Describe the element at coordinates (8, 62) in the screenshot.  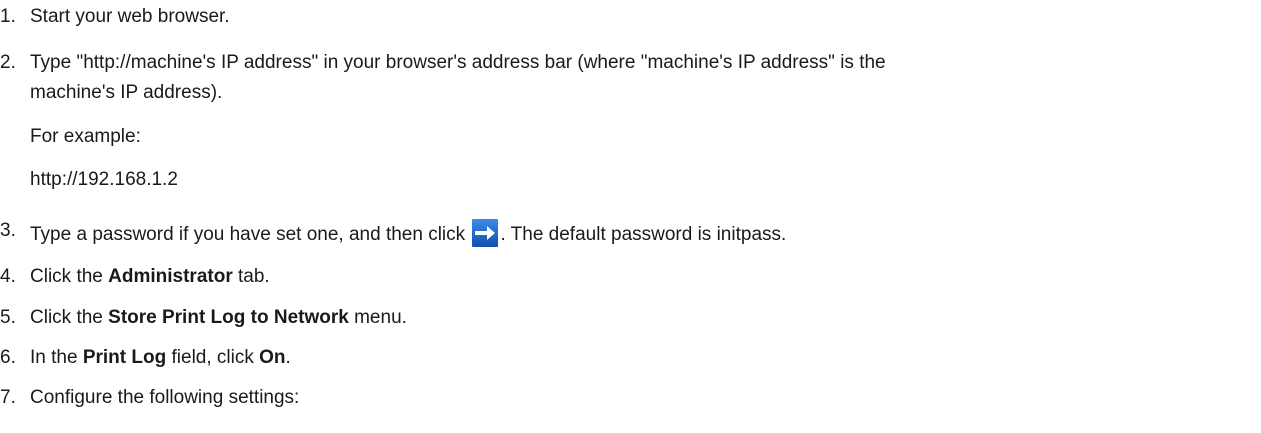
I see `step-number: 2.` at that location.